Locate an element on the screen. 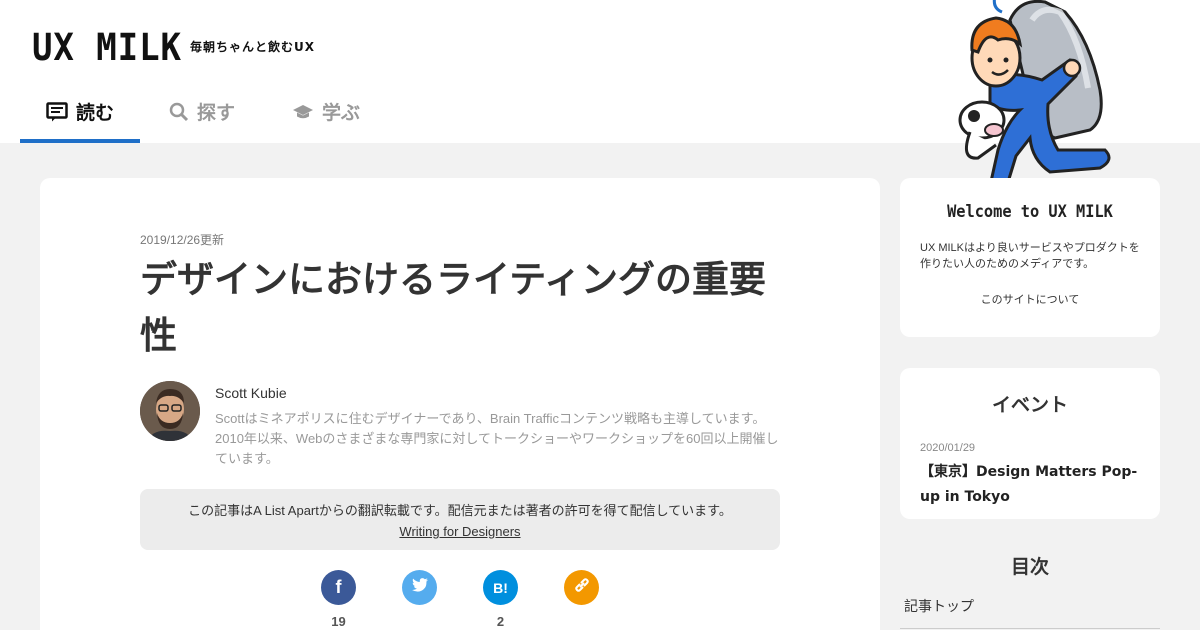 This screenshot has width=1200, height=630. tab-search: 探す is located at coordinates (202, 111).